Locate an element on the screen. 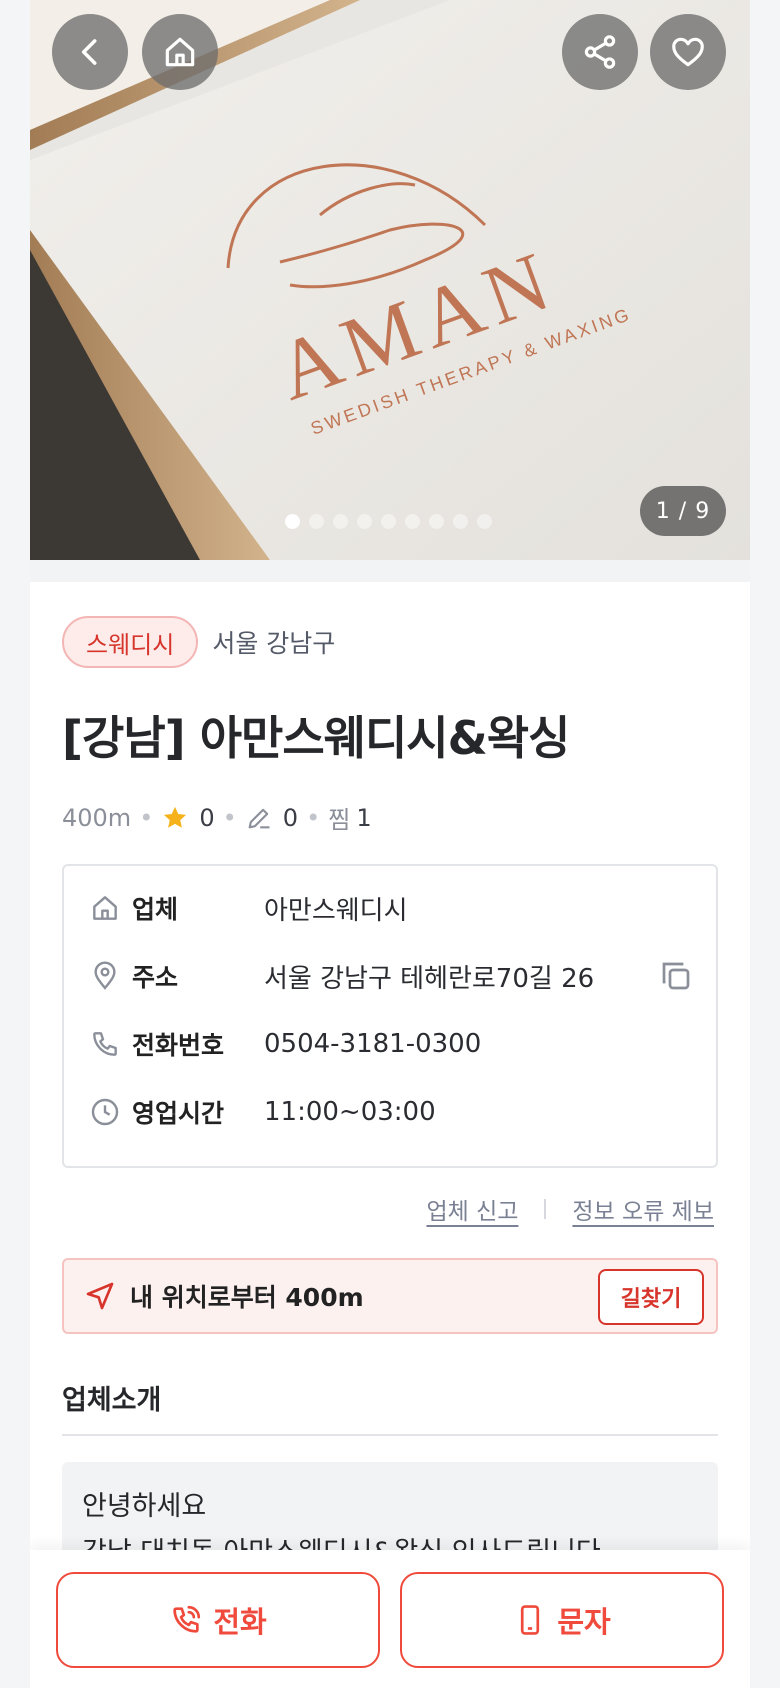  category-row: 스웨디시 서울 강남구 is located at coordinates (198, 642).